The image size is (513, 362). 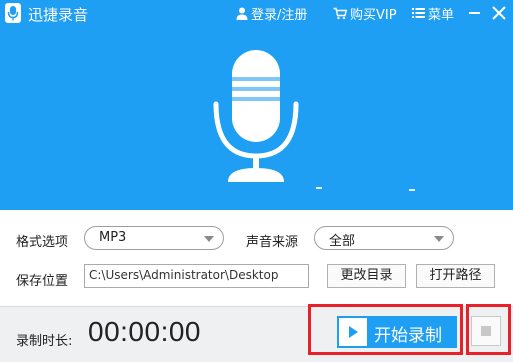 I want to click on microphone-icon, so click(x=256, y=116).